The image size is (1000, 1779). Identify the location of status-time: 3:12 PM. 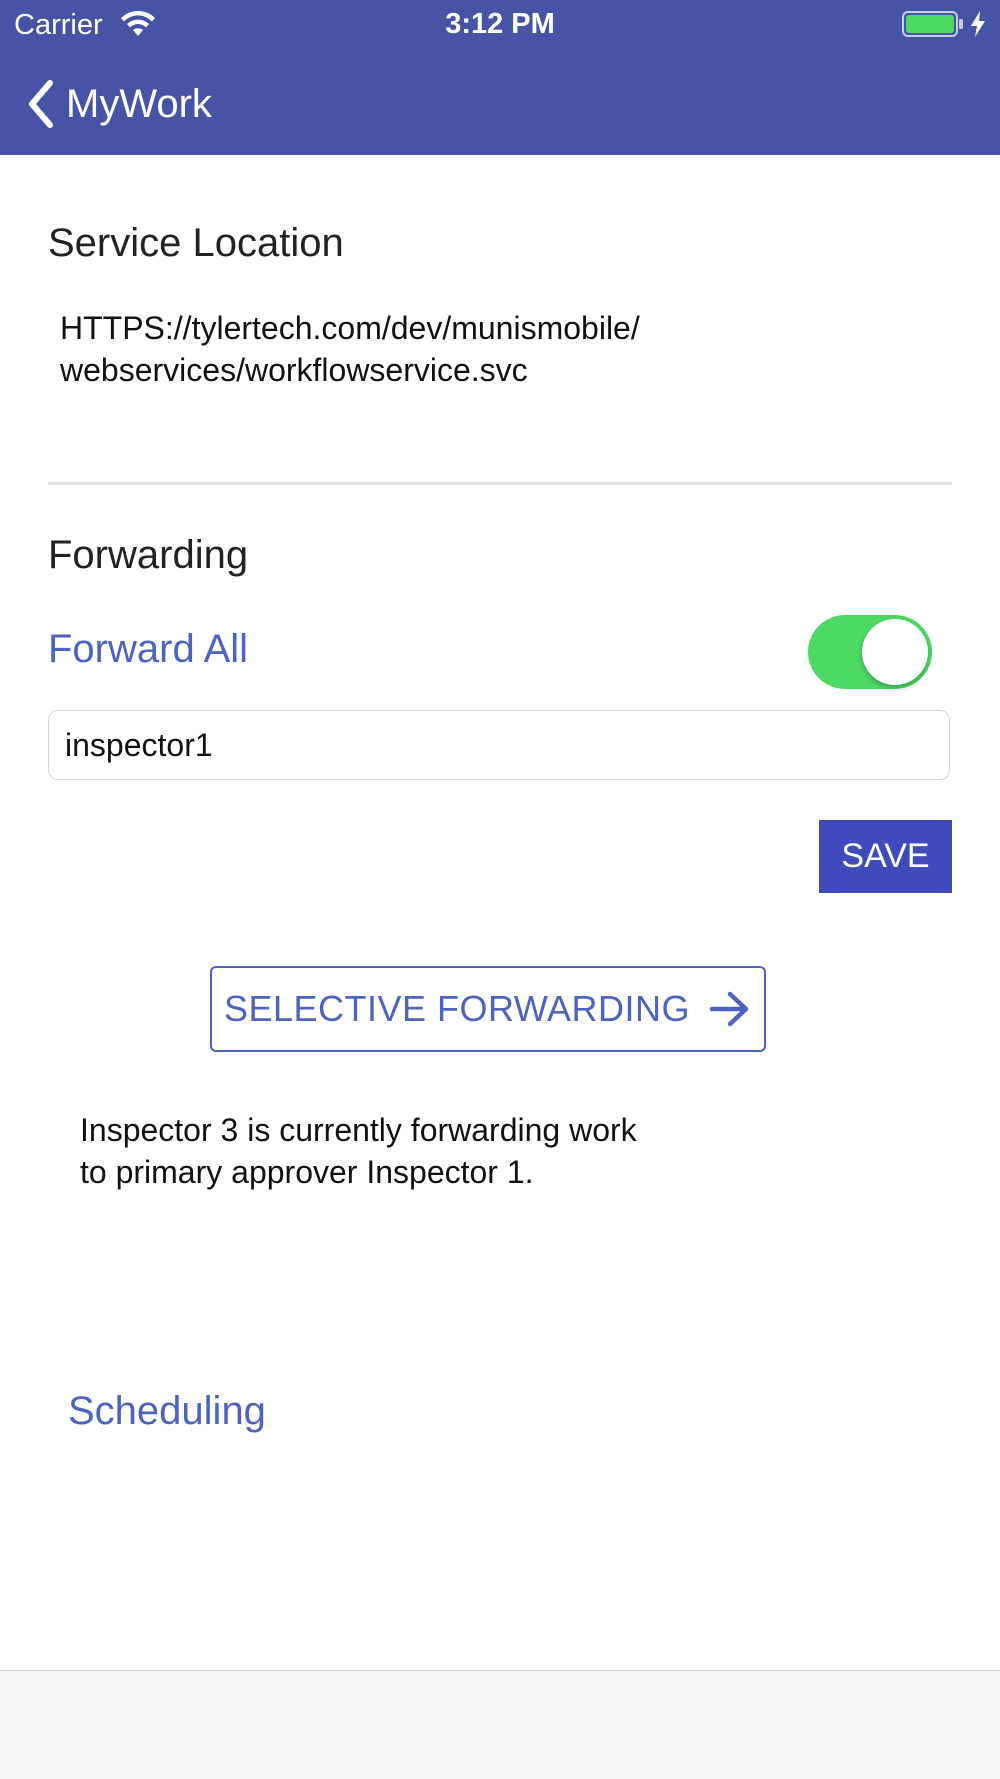
(500, 24).